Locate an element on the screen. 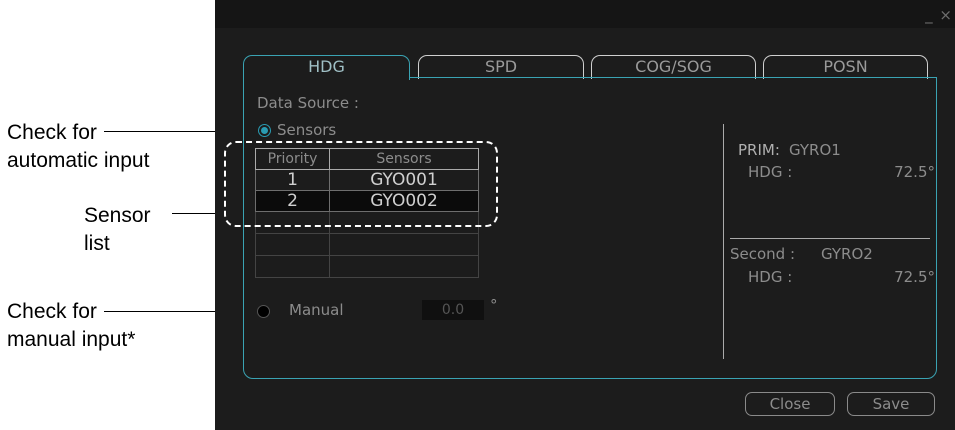 Image resolution: width=955 pixels, height=430 pixels. second-hdg-value: 72.5° is located at coordinates (914, 277).